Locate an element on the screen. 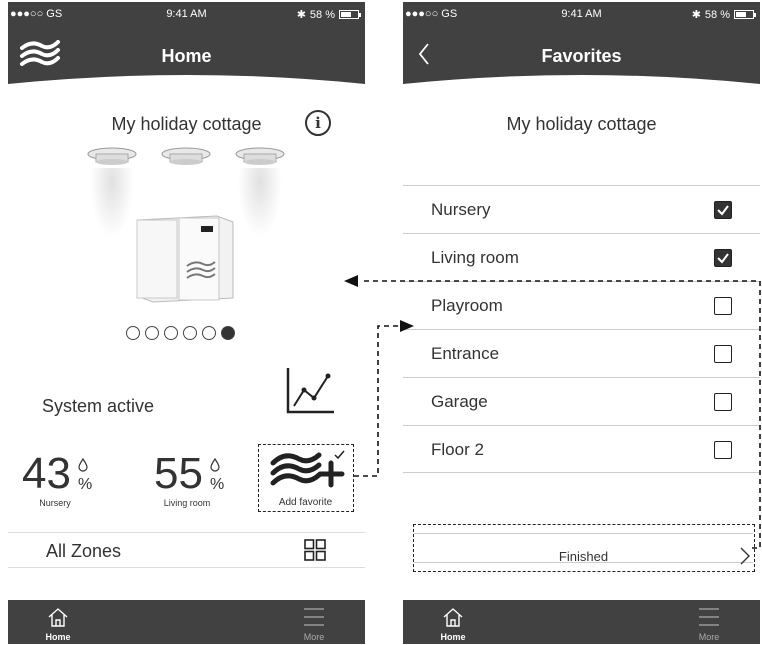 Image resolution: width=762 pixels, height=645 pixels. list-item: Playroom is located at coordinates (581, 305).